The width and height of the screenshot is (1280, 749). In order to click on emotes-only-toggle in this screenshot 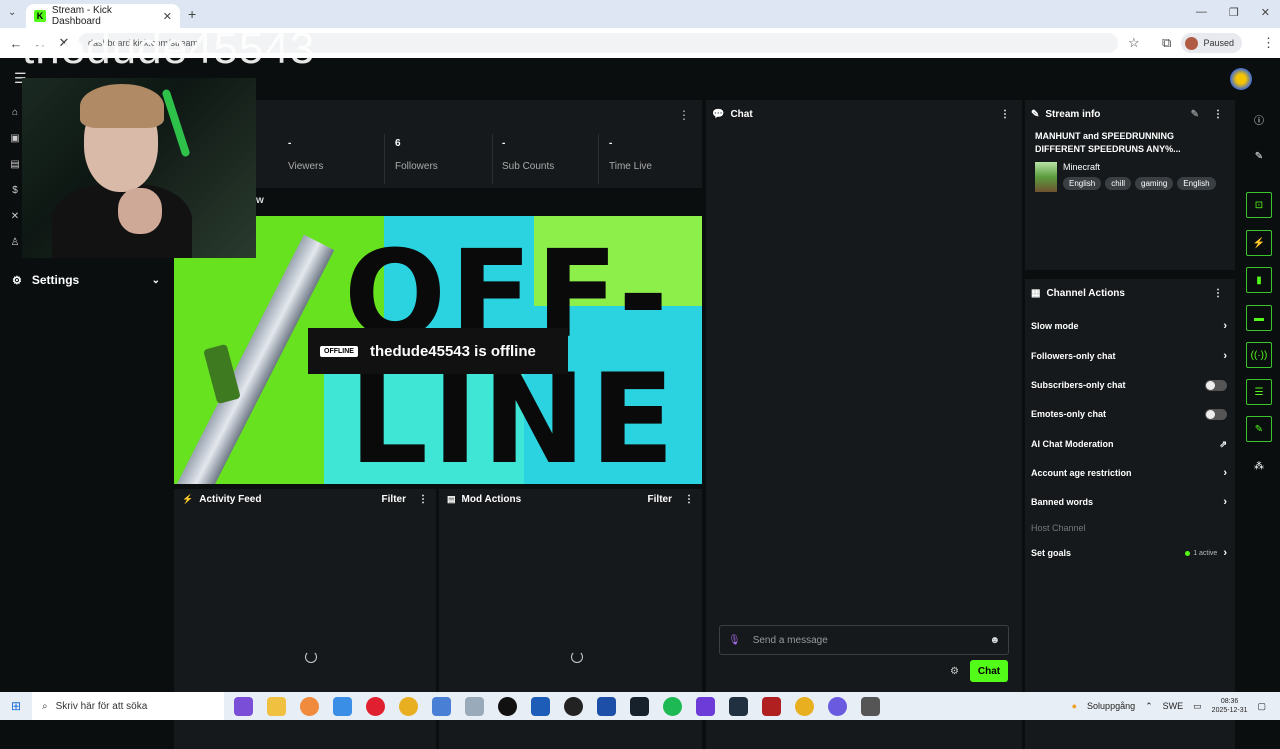, I will do `click(1216, 414)`.